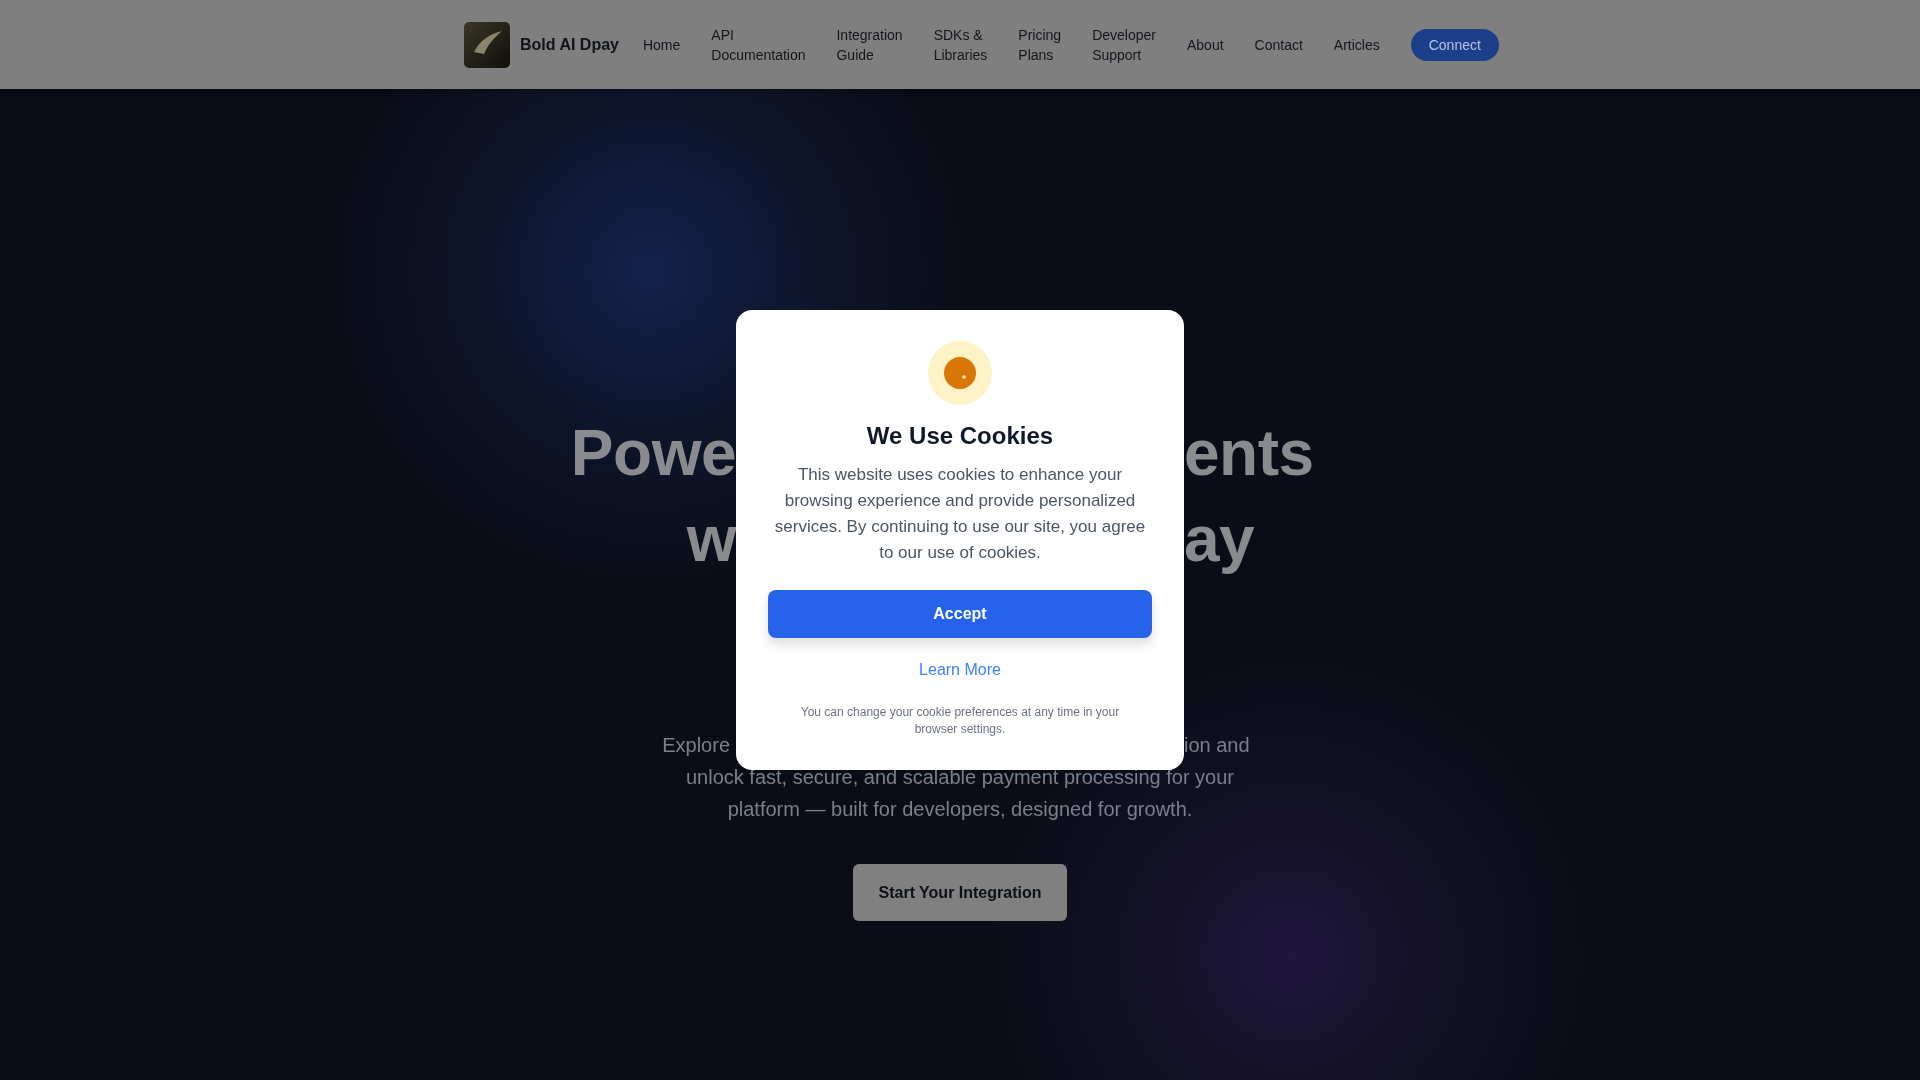  What do you see at coordinates (1124, 44) in the screenshot?
I see `nav-link: Developer Support` at bounding box center [1124, 44].